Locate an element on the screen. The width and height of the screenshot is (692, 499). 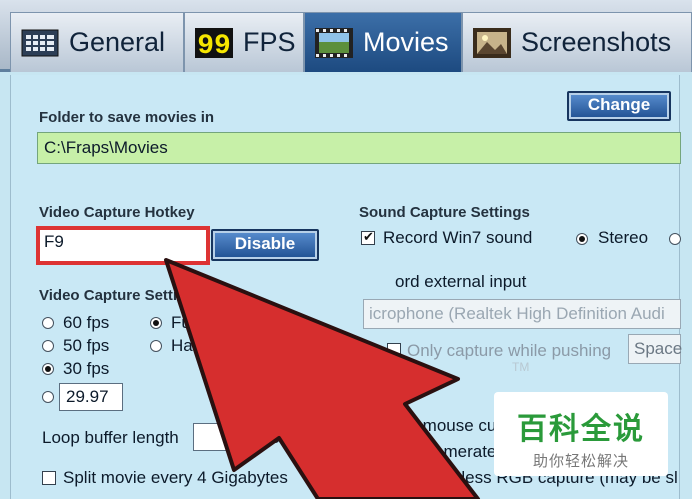
hide-mouse-checkbox is located at coordinates (368, 425).